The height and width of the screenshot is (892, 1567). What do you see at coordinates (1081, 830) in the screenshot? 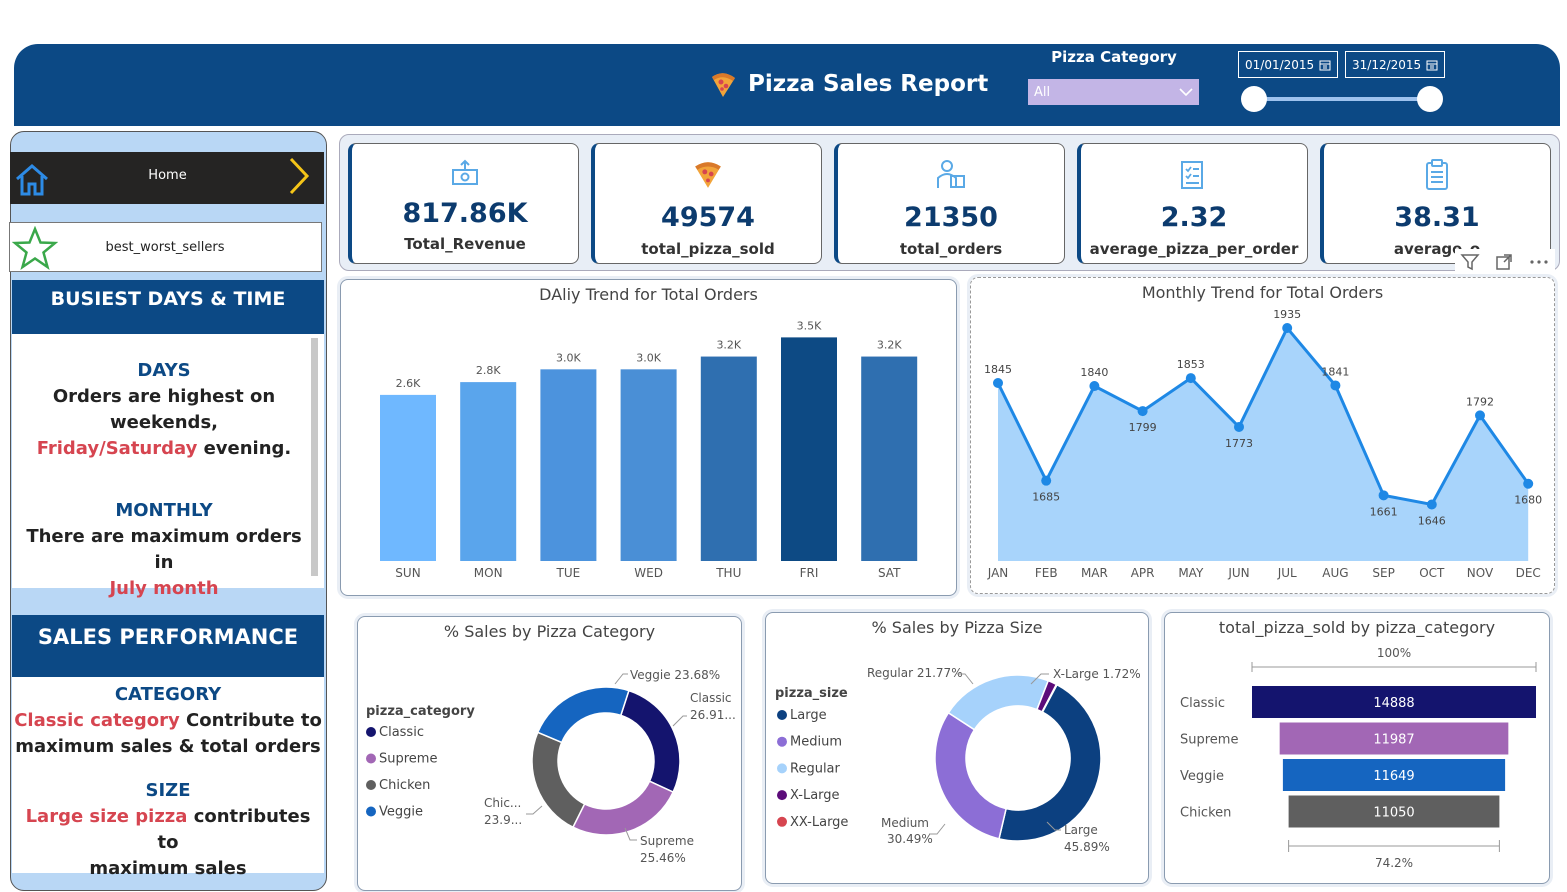
I see `size-data-label: Large` at bounding box center [1081, 830].